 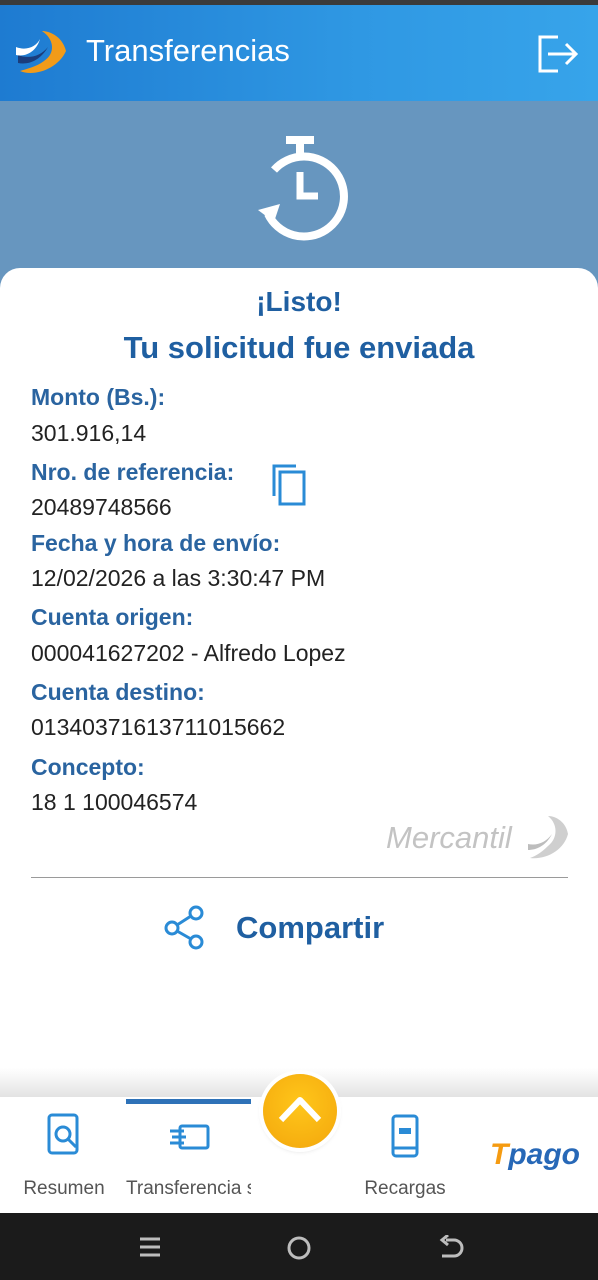 I want to click on tpago-logo-t: T, so click(x=499, y=1154).